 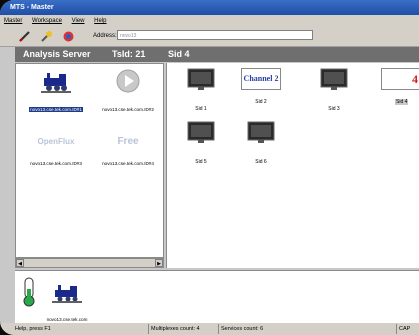 I want to click on menu-workspace: Workspace, so click(x=47, y=21).